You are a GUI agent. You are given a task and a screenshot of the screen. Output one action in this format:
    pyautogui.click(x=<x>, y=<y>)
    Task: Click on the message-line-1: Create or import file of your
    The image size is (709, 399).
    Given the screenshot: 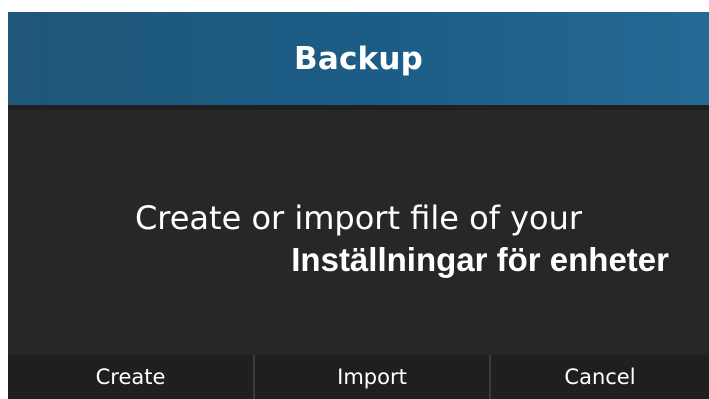 What is the action you would take?
    pyautogui.click(x=358, y=218)
    